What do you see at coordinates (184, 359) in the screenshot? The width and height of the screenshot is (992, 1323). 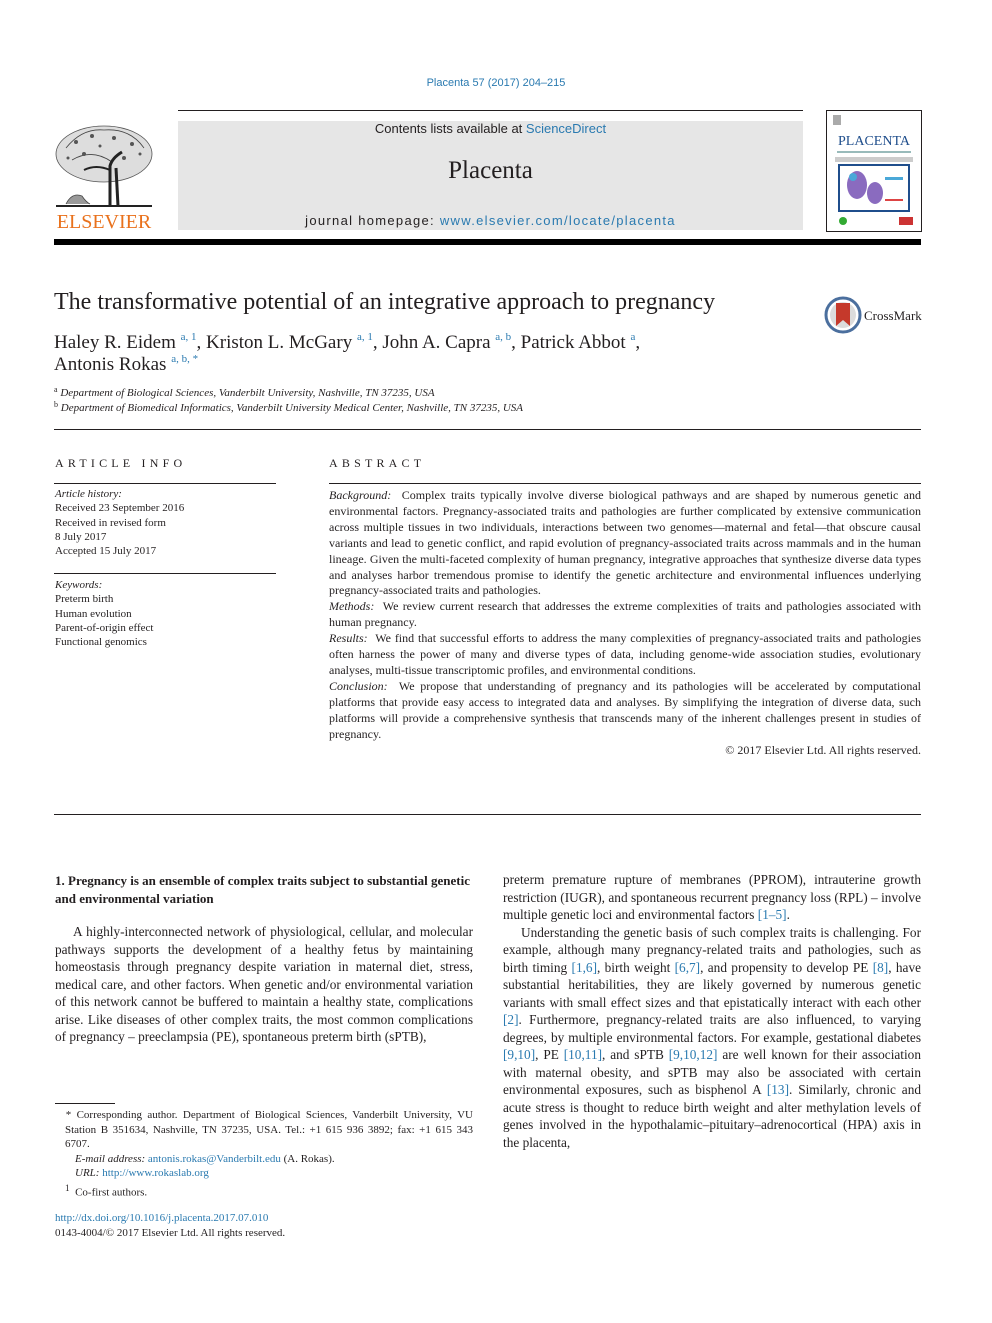 I see `author-affiliation-sup: a, b, *` at bounding box center [184, 359].